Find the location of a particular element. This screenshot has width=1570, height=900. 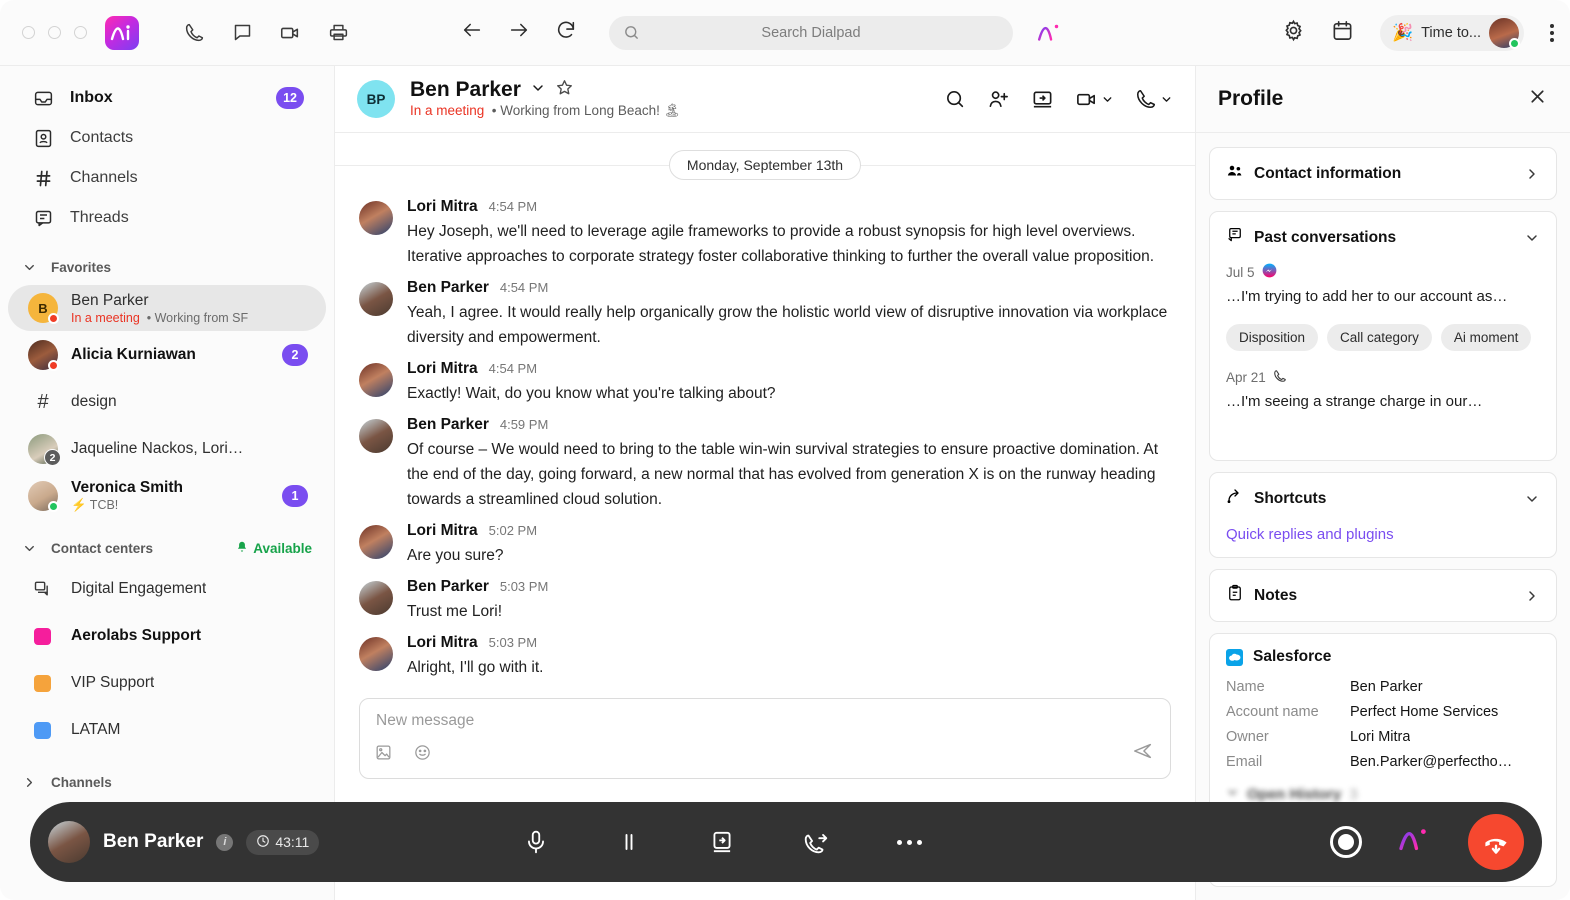

phone-icon is located at coordinates (194, 33).